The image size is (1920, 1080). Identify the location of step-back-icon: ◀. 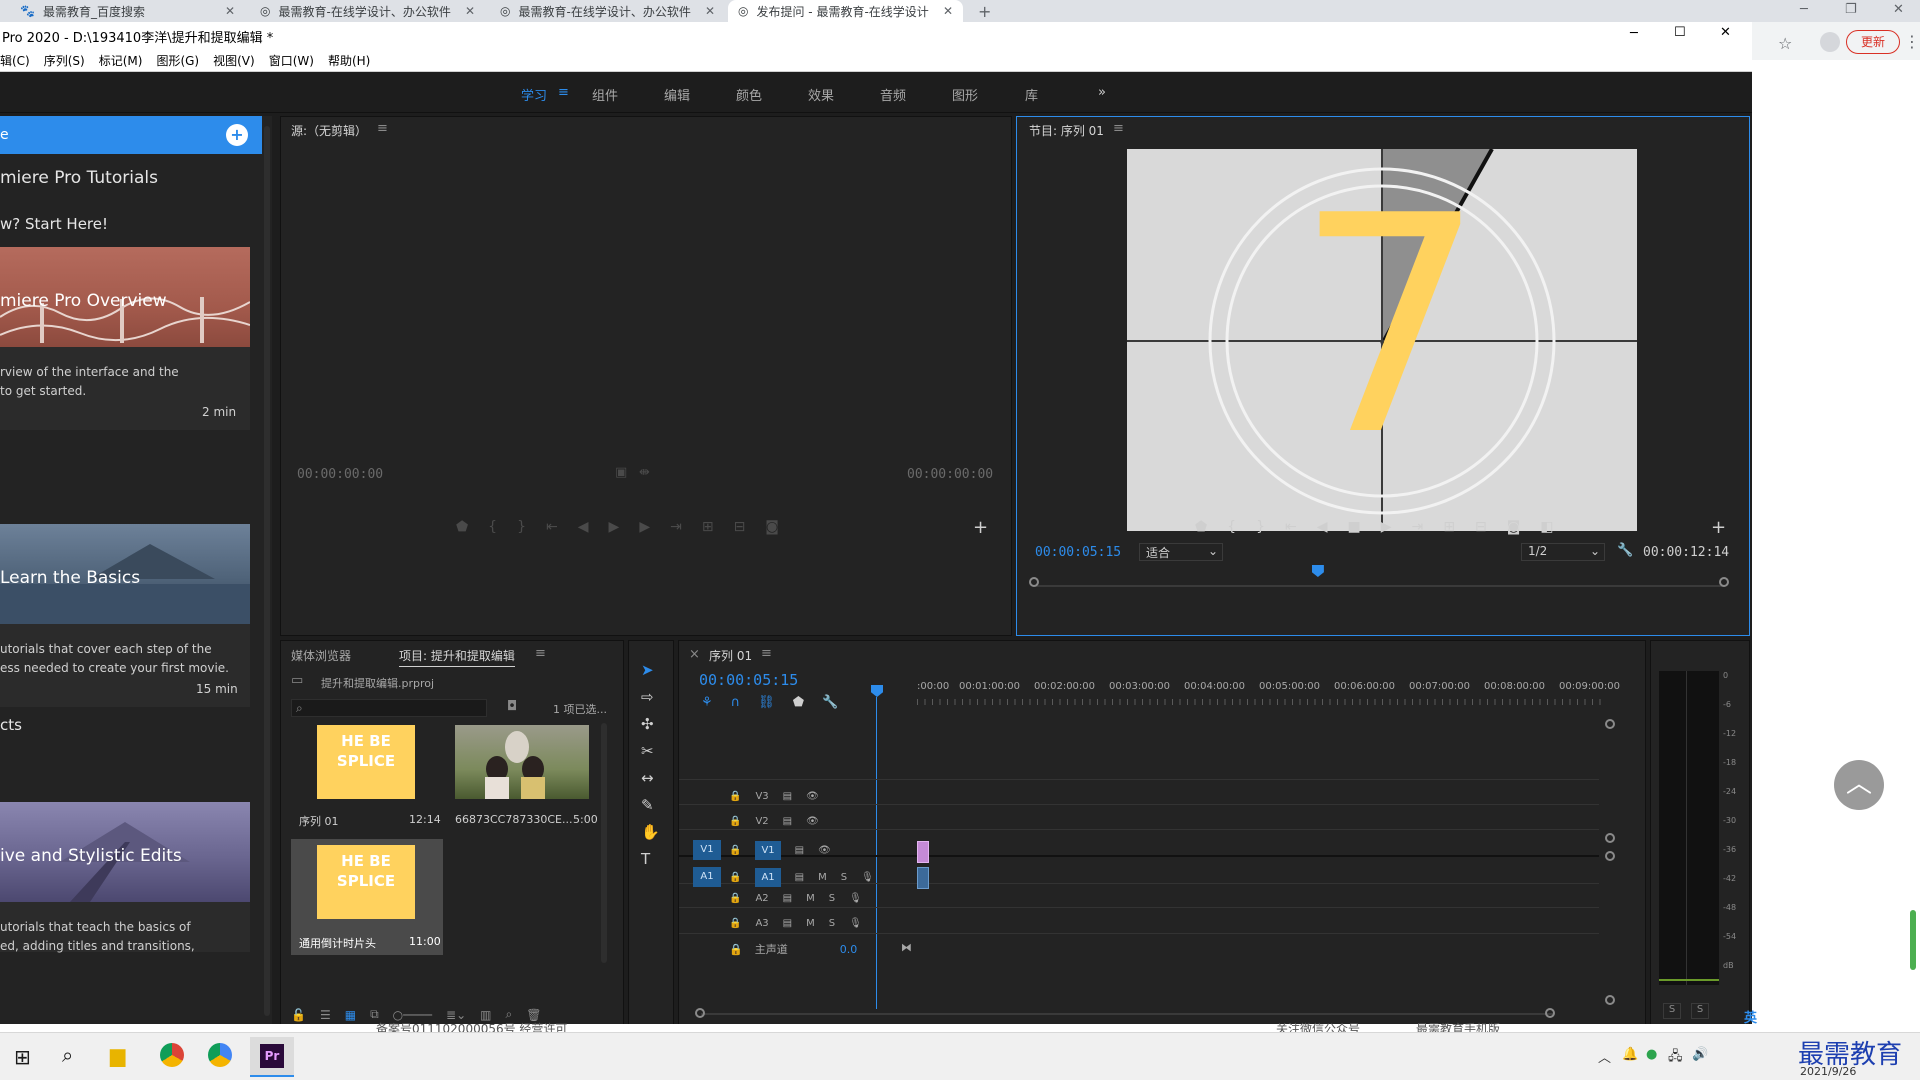
(583, 527).